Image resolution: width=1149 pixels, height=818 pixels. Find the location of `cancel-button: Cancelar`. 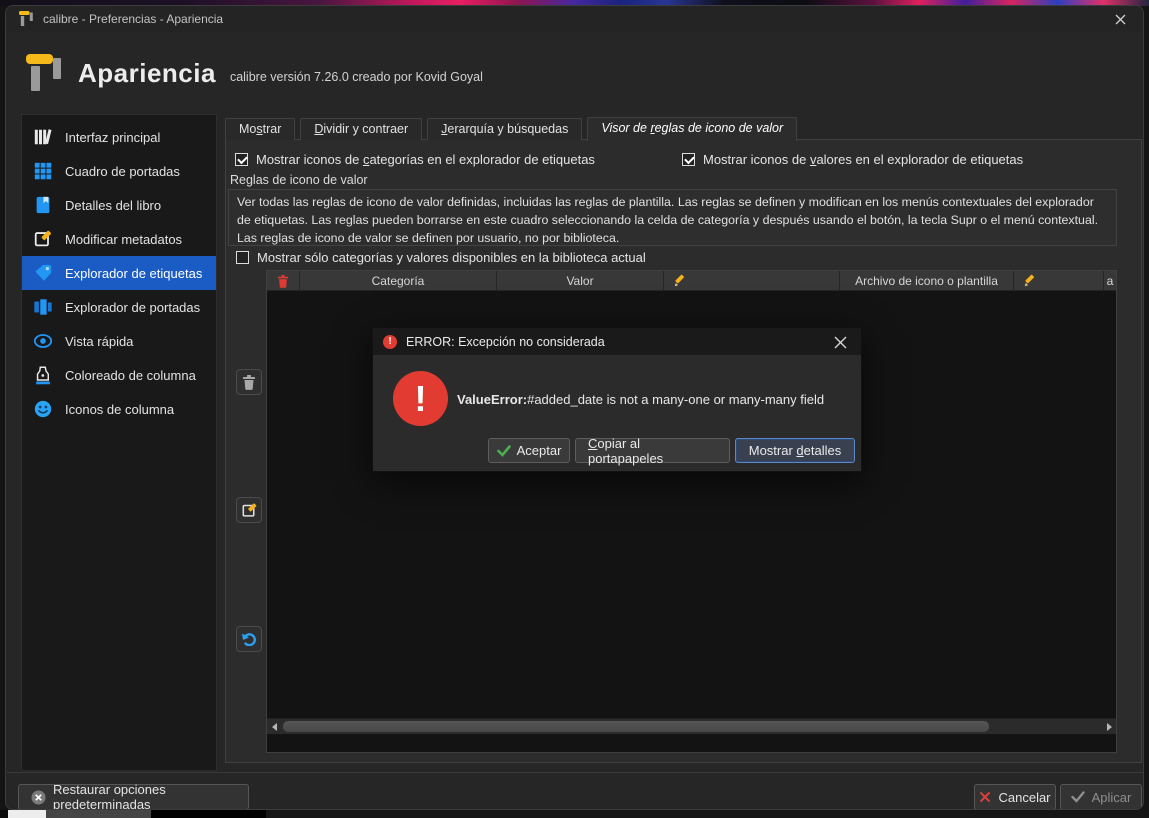

cancel-button: Cancelar is located at coordinates (1015, 796).